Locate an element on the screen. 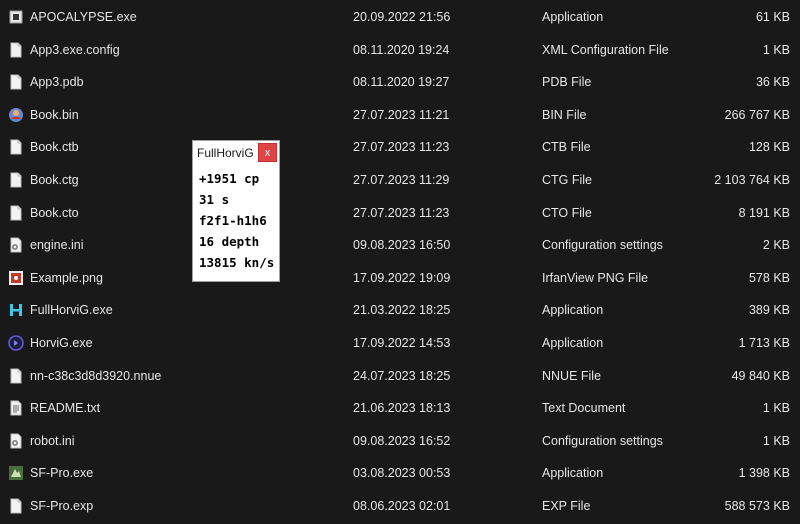 The image size is (800, 524). file-date-modified: 20.09.2022 21:56 is located at coordinates (402, 17).